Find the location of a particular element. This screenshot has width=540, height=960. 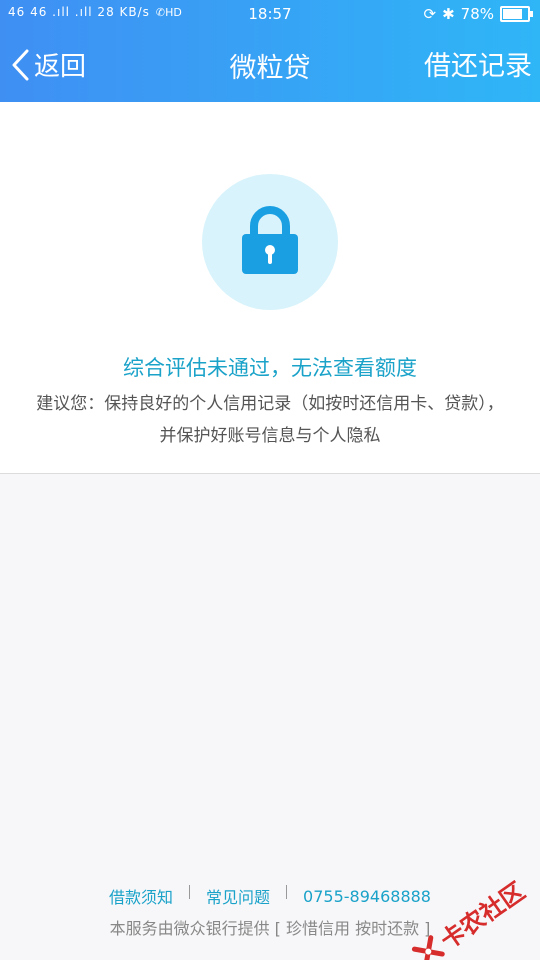

battery-icon is located at coordinates (516, 14).